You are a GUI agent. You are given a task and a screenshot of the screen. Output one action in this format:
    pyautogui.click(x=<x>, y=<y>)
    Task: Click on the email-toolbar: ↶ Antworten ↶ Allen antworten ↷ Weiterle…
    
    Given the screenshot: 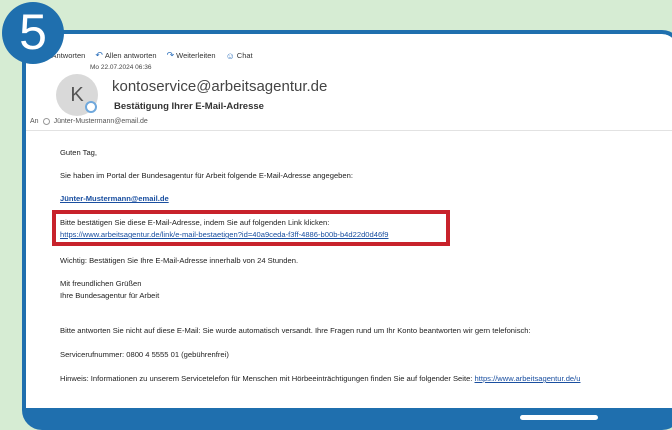 What is the action you would take?
    pyautogui.click(x=147, y=55)
    